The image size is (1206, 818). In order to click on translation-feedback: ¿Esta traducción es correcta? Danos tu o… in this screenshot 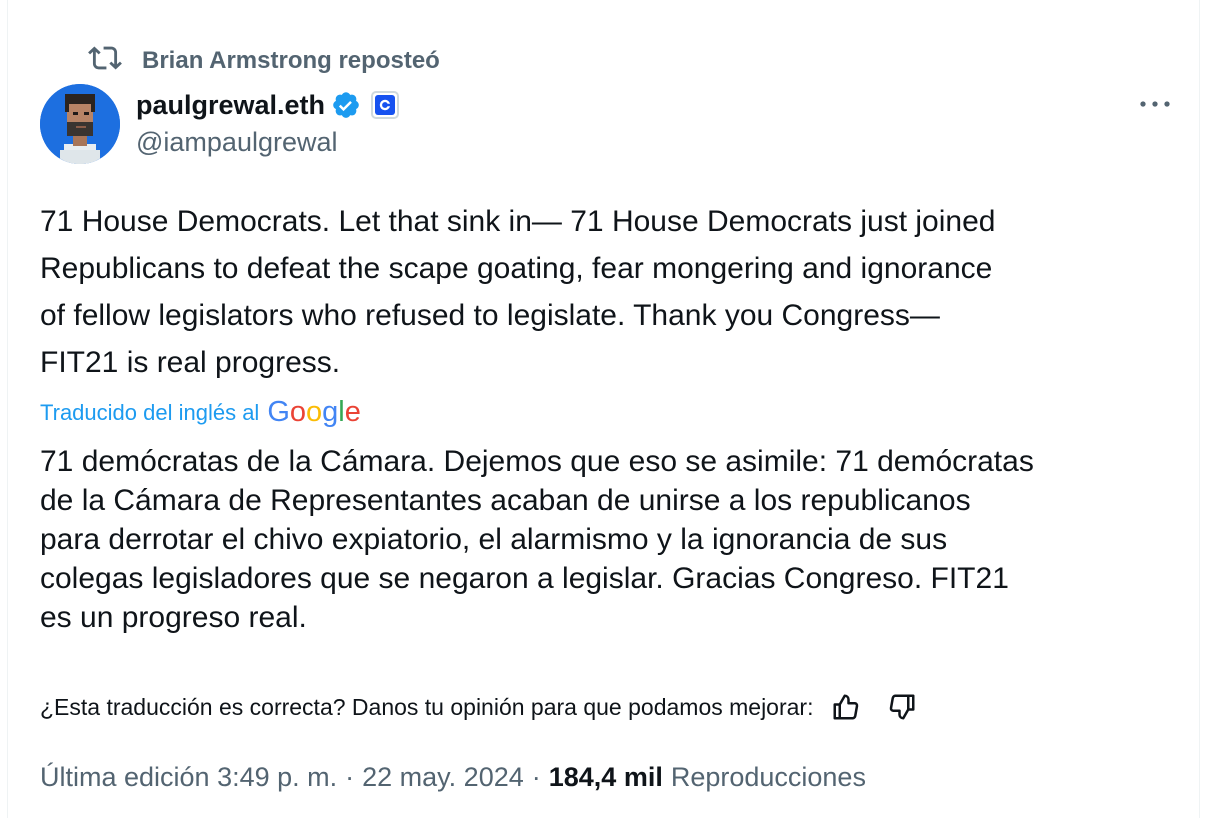, I will do `click(479, 707)`.